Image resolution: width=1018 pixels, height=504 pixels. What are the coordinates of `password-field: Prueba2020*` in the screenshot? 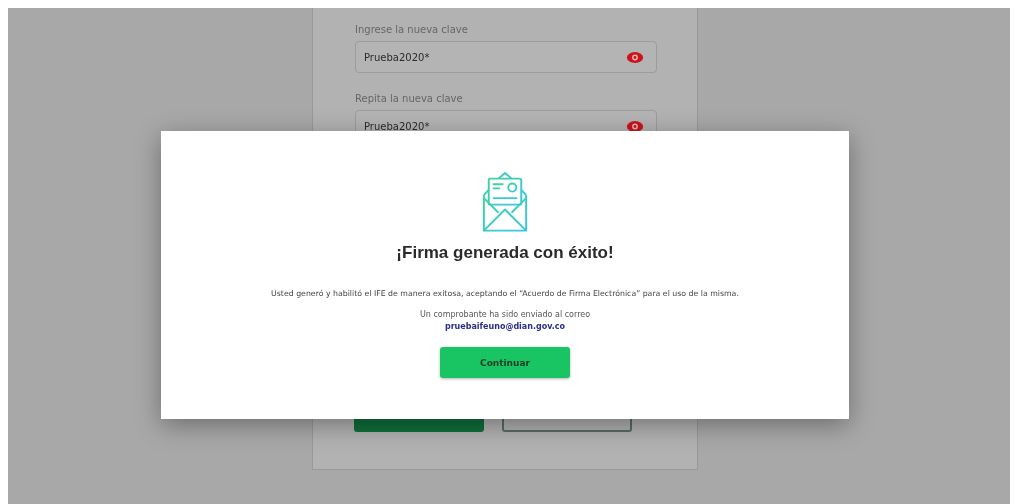 It's located at (506, 57).